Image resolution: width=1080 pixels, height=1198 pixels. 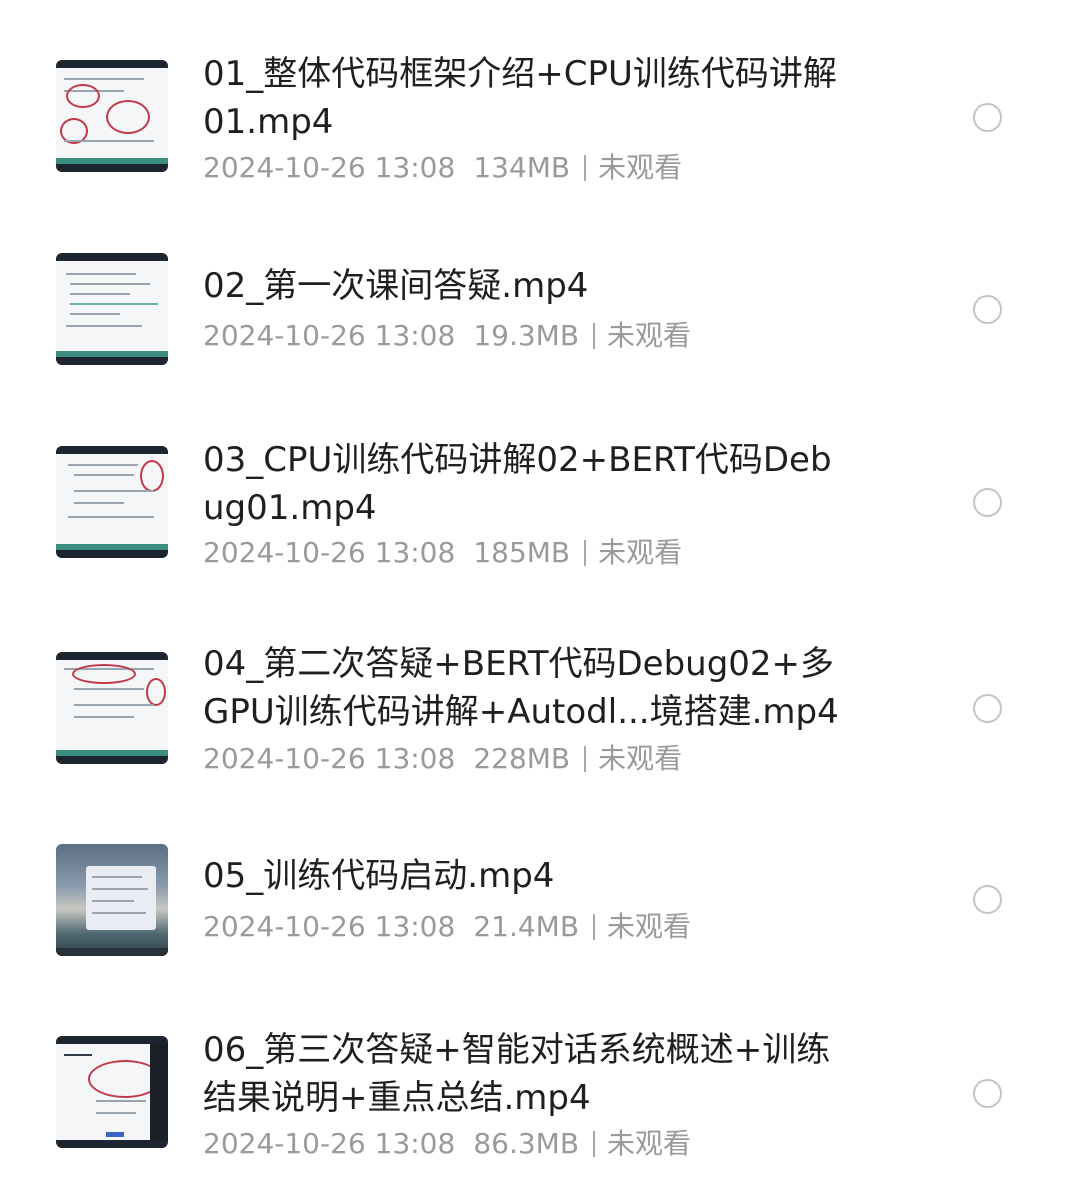 I want to click on video-meta: 2024-10-26 13:08 228MB 未观看, so click(x=442, y=759).